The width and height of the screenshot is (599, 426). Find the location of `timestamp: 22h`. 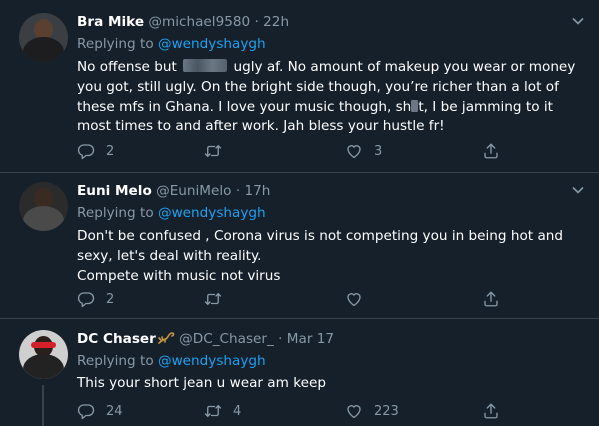

timestamp: 22h is located at coordinates (276, 22).